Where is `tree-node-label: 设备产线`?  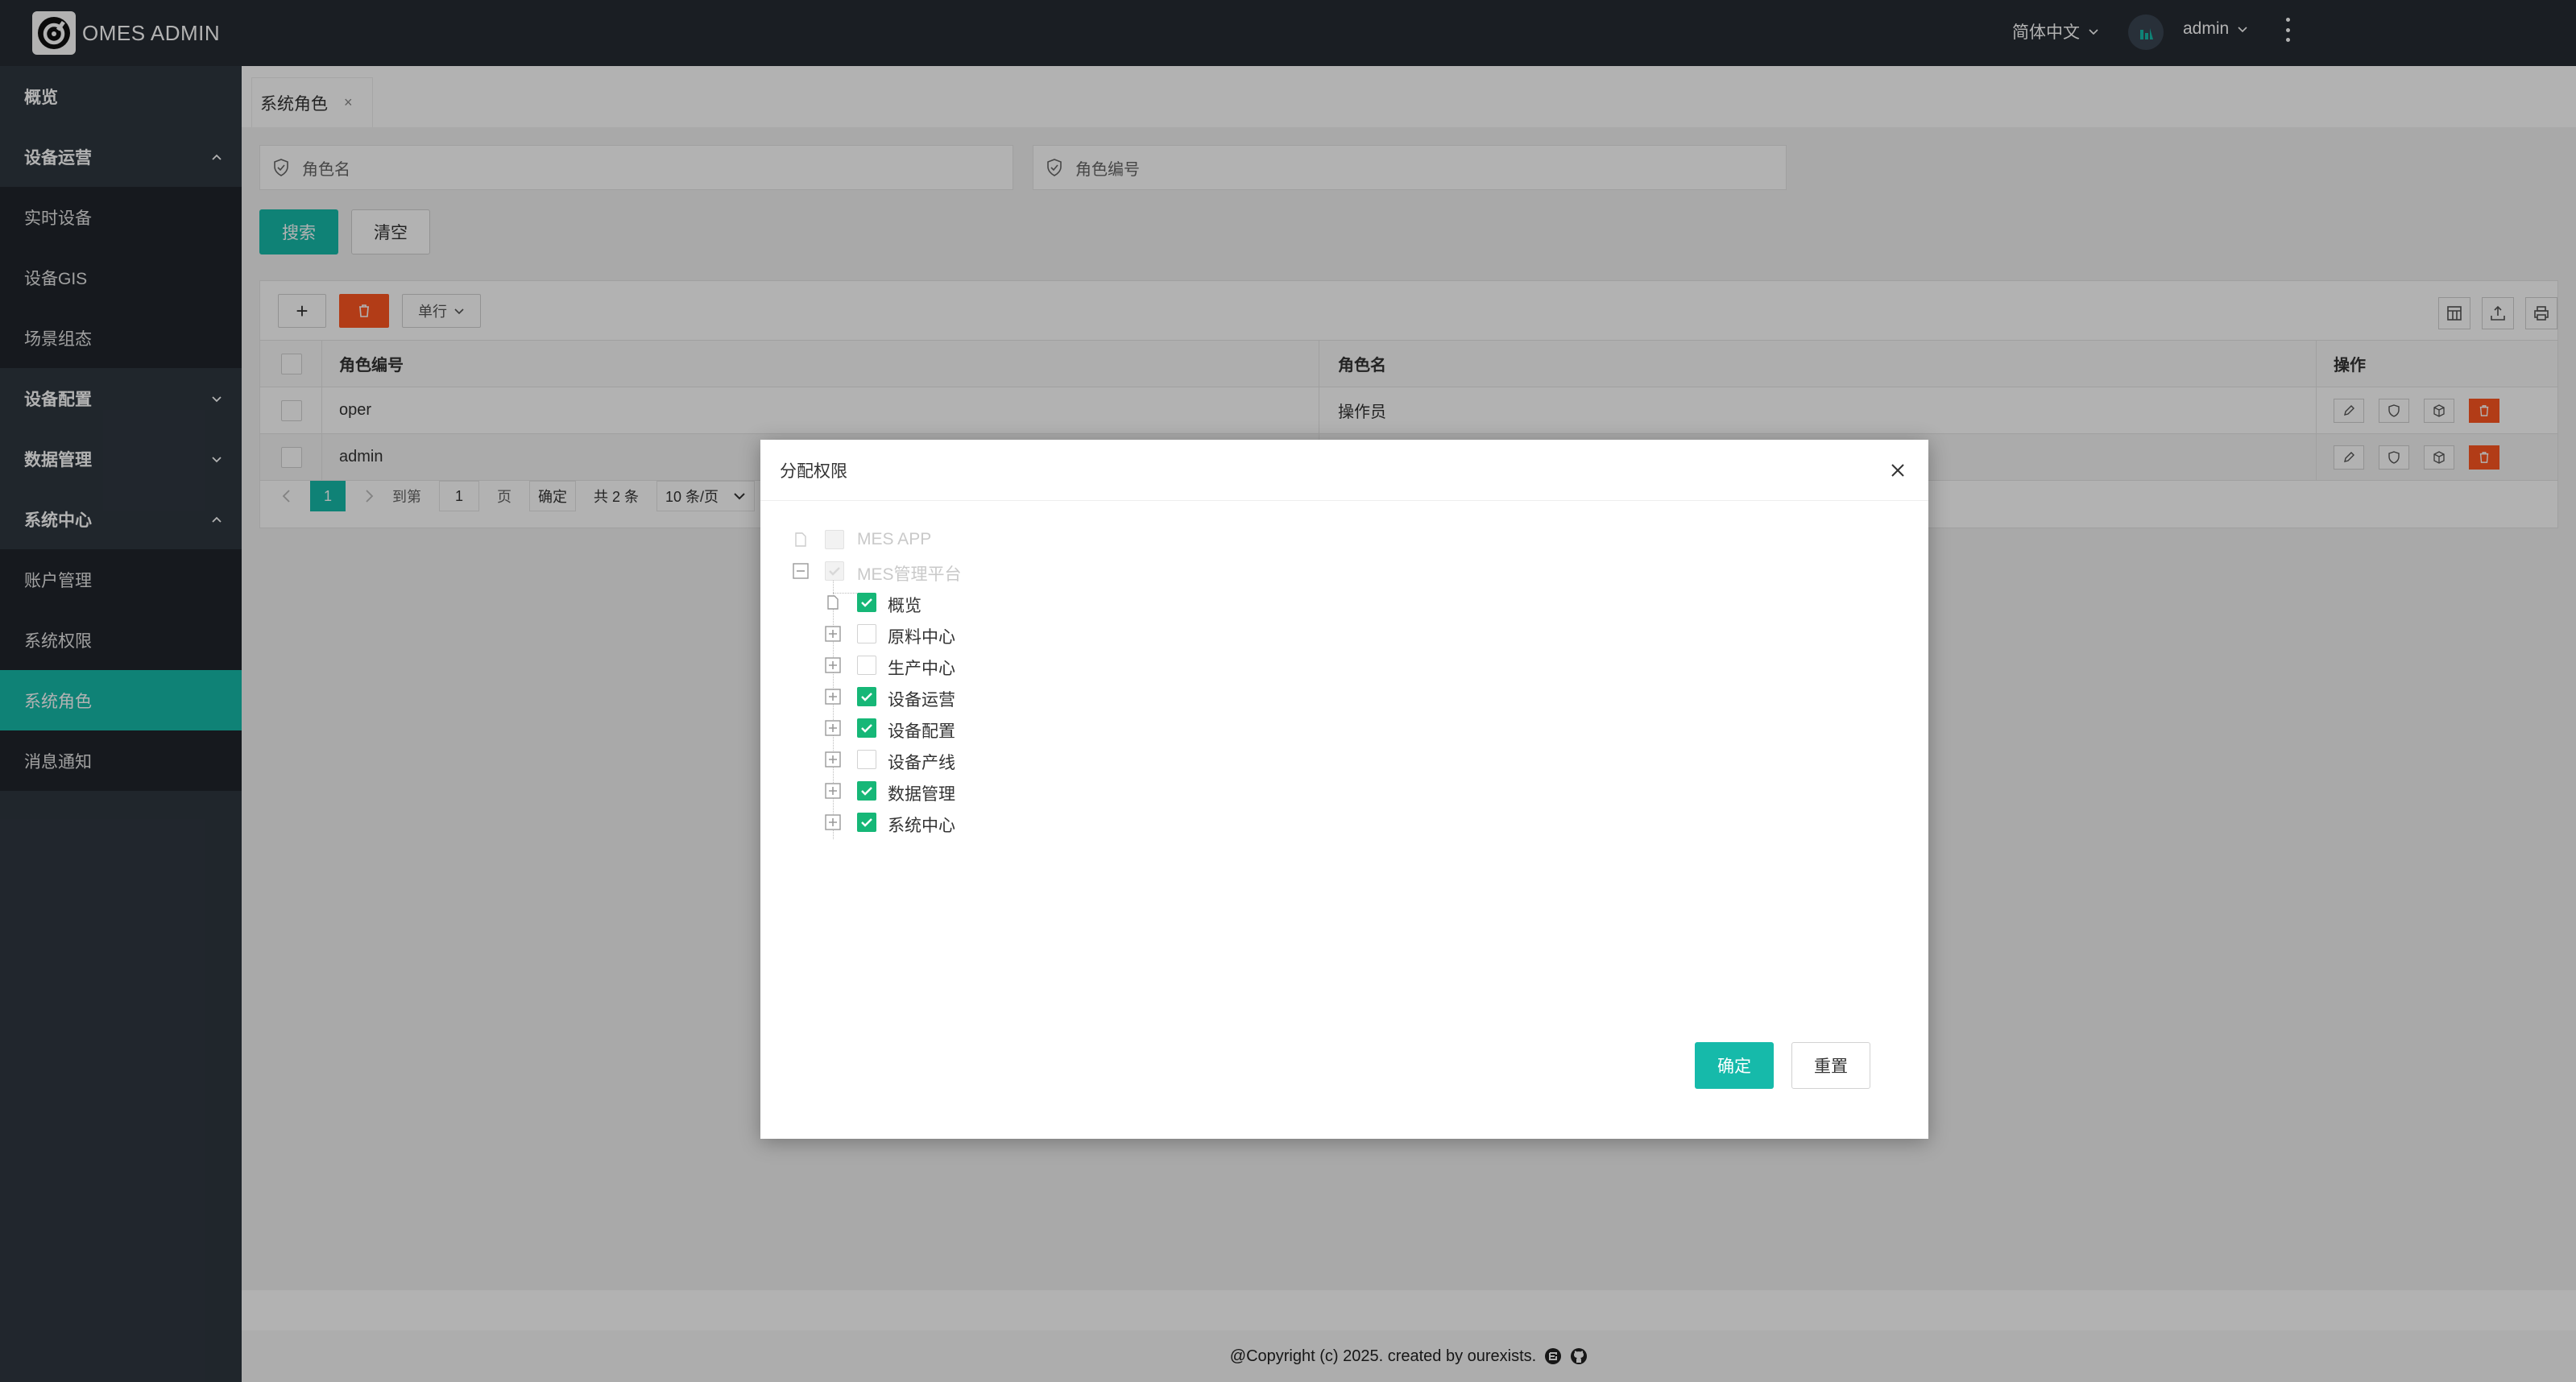
tree-node-label: 设备产线 is located at coordinates (921, 763).